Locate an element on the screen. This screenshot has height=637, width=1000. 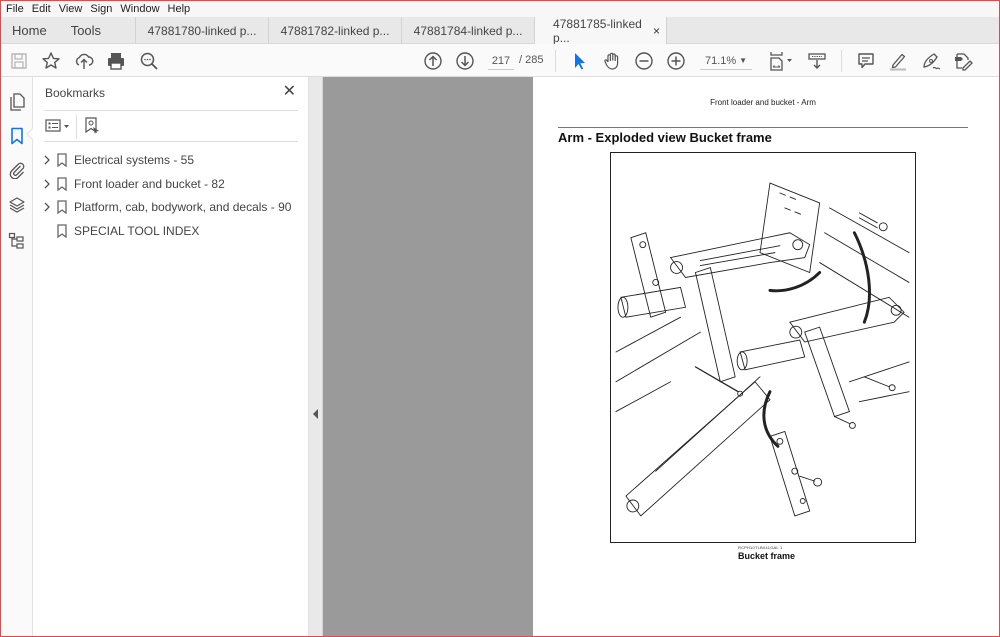
highlight-icon is located at coordinates (898, 61).